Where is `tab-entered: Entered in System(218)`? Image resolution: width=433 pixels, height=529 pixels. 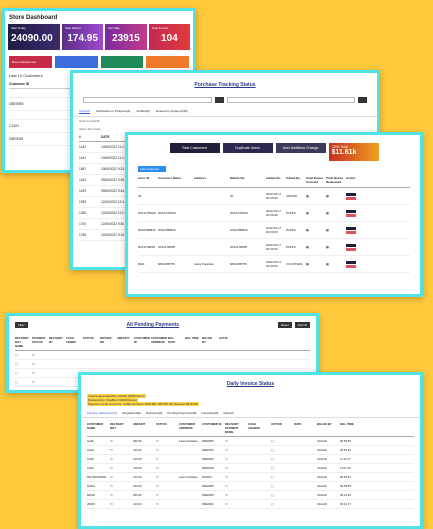
tab-entered: Entered in System(218) is located at coordinates (172, 111).